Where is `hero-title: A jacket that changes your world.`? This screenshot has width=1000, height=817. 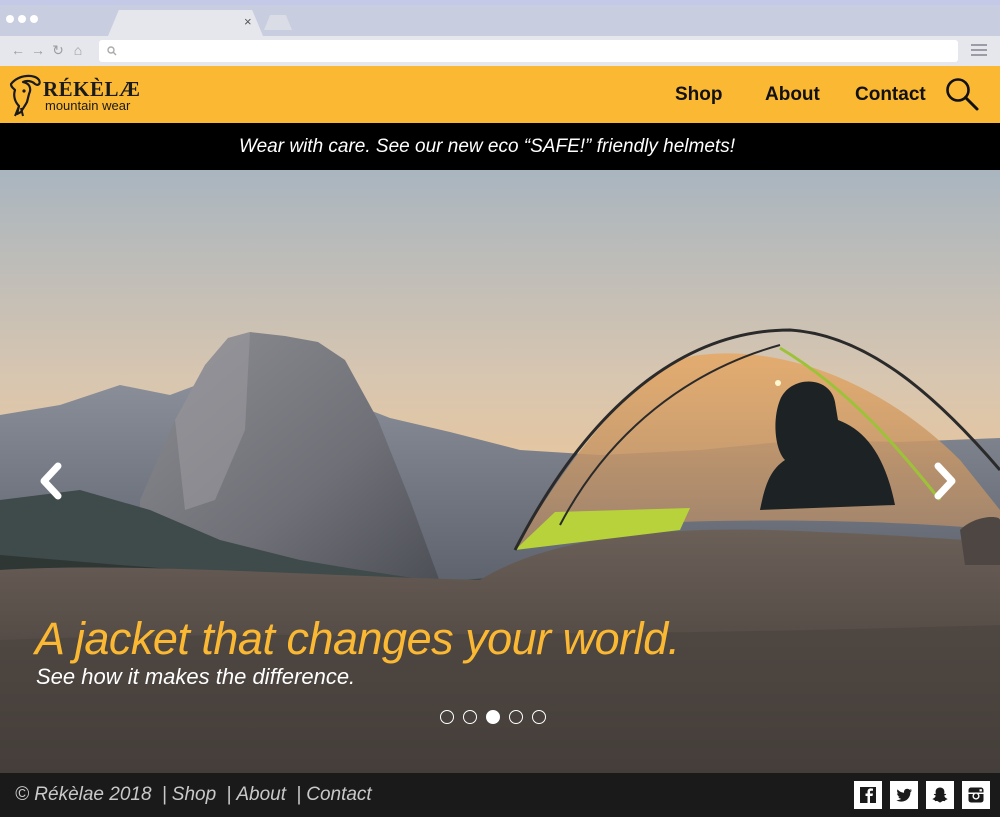 hero-title: A jacket that changes your world. is located at coordinates (357, 638).